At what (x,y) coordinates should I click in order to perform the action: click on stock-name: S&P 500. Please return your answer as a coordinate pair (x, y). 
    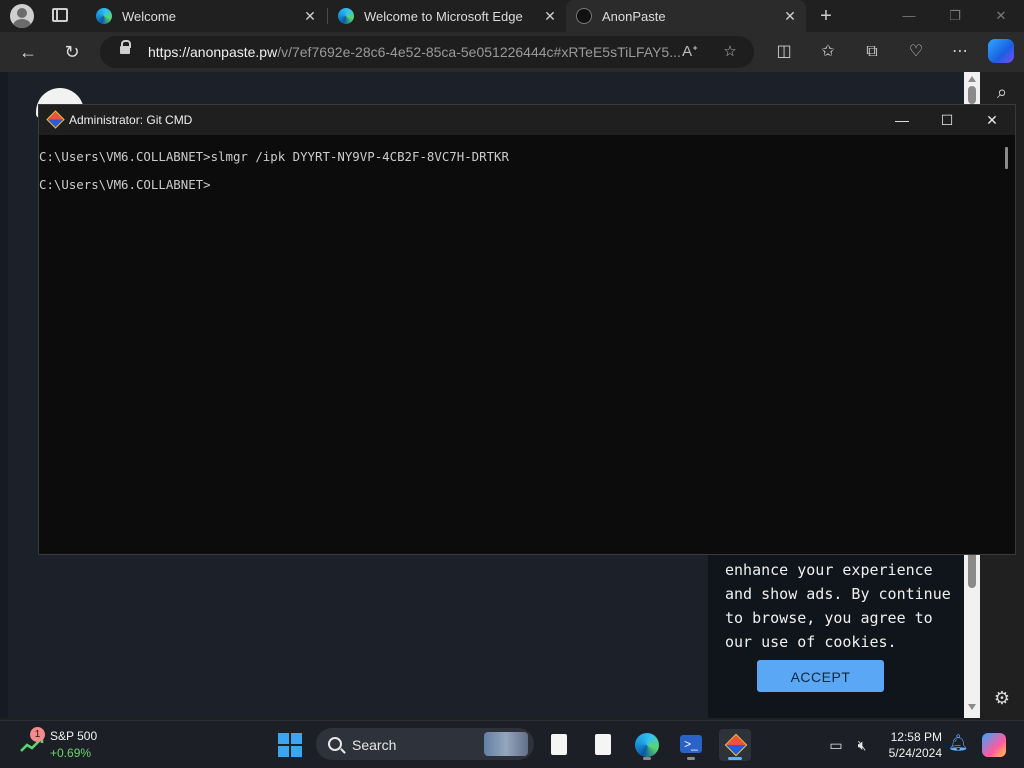
    Looking at the image, I should click on (74, 736).